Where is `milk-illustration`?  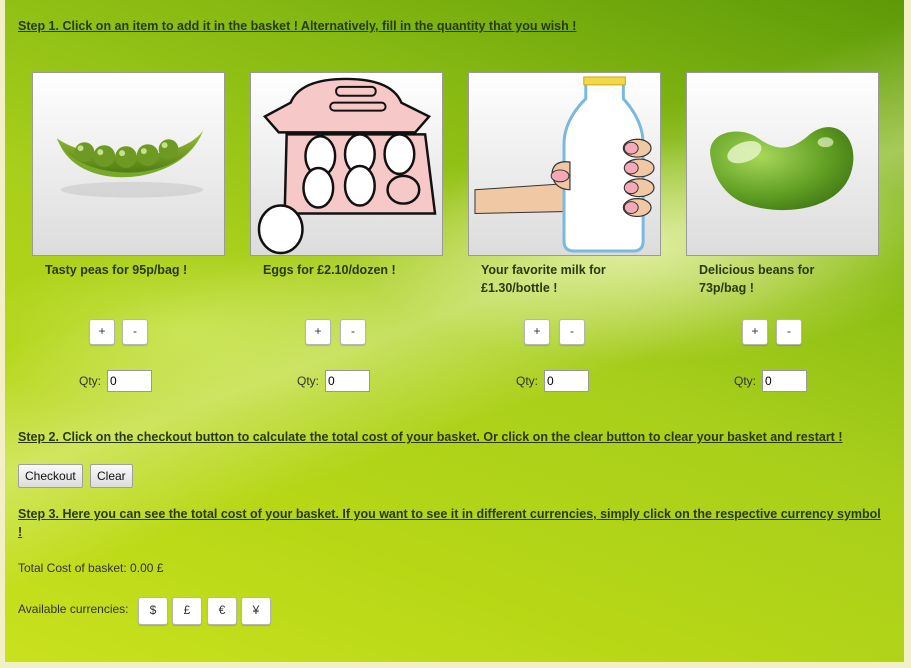 milk-illustration is located at coordinates (564, 164).